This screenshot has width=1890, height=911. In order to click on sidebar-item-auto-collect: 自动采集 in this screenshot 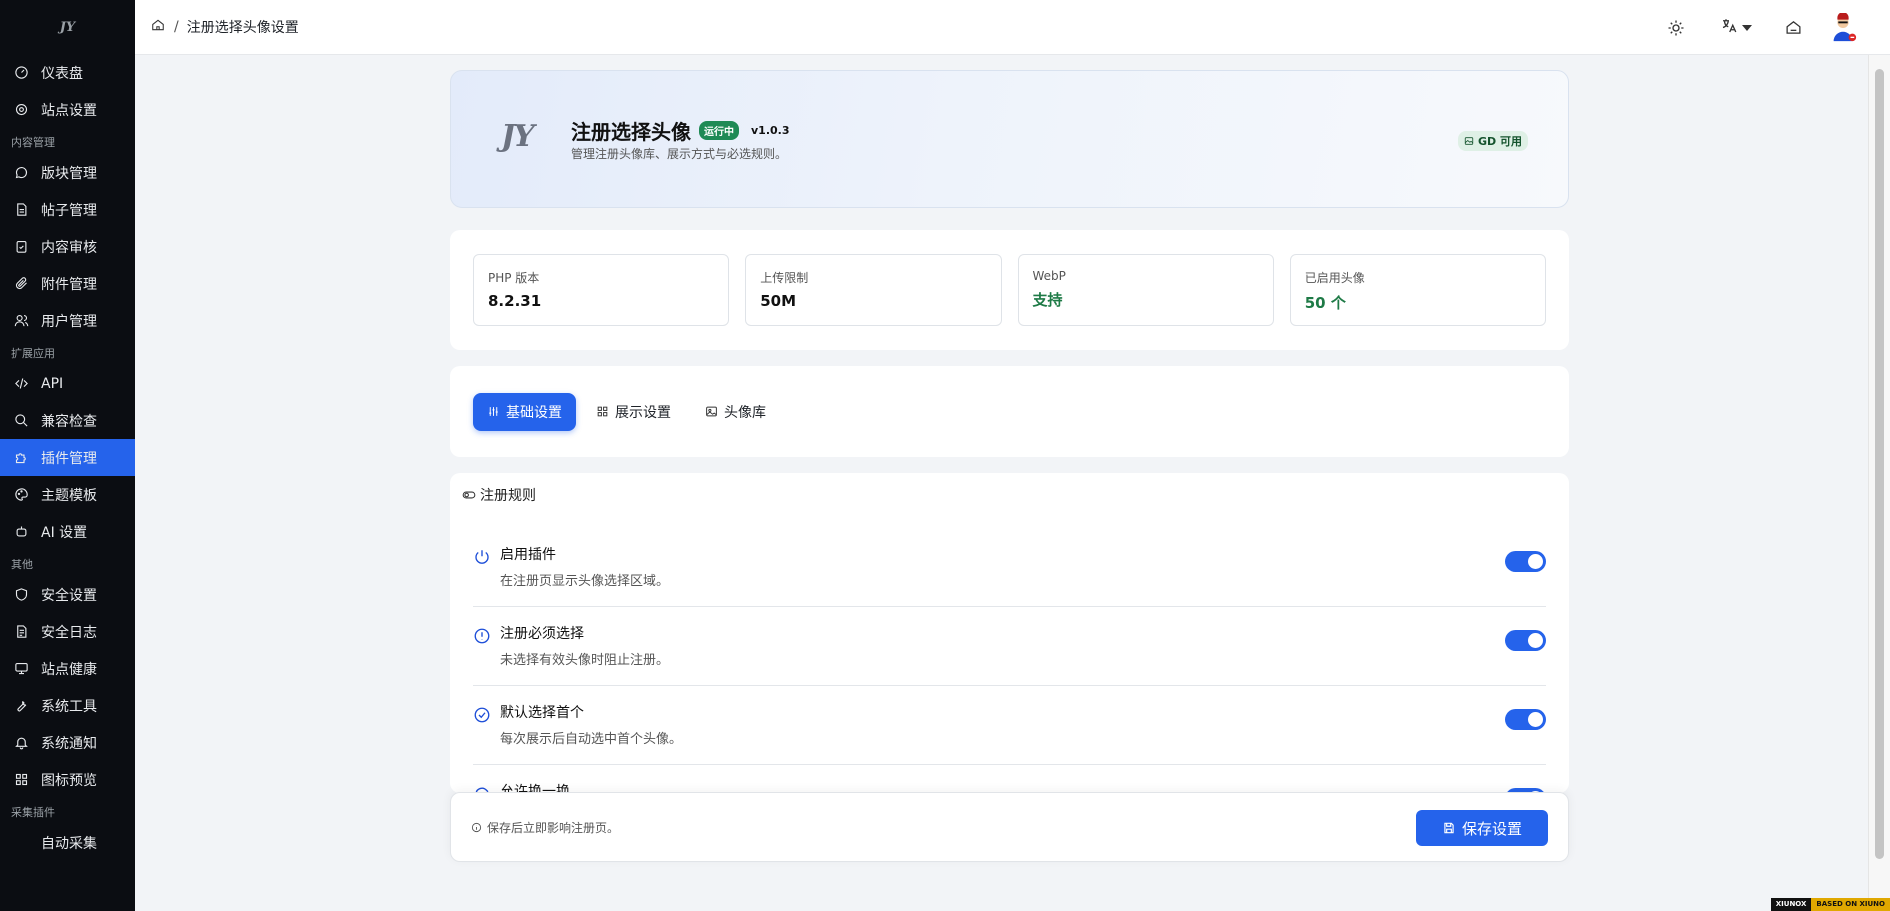, I will do `click(67, 842)`.